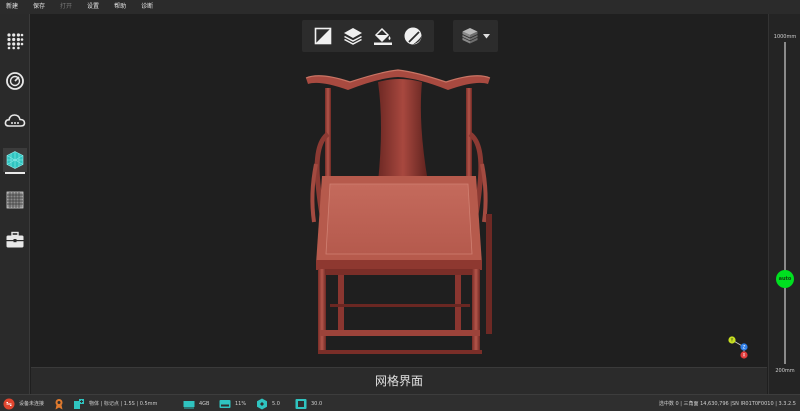 The image size is (800, 411). I want to click on axis-x-label: X, so click(744, 355).